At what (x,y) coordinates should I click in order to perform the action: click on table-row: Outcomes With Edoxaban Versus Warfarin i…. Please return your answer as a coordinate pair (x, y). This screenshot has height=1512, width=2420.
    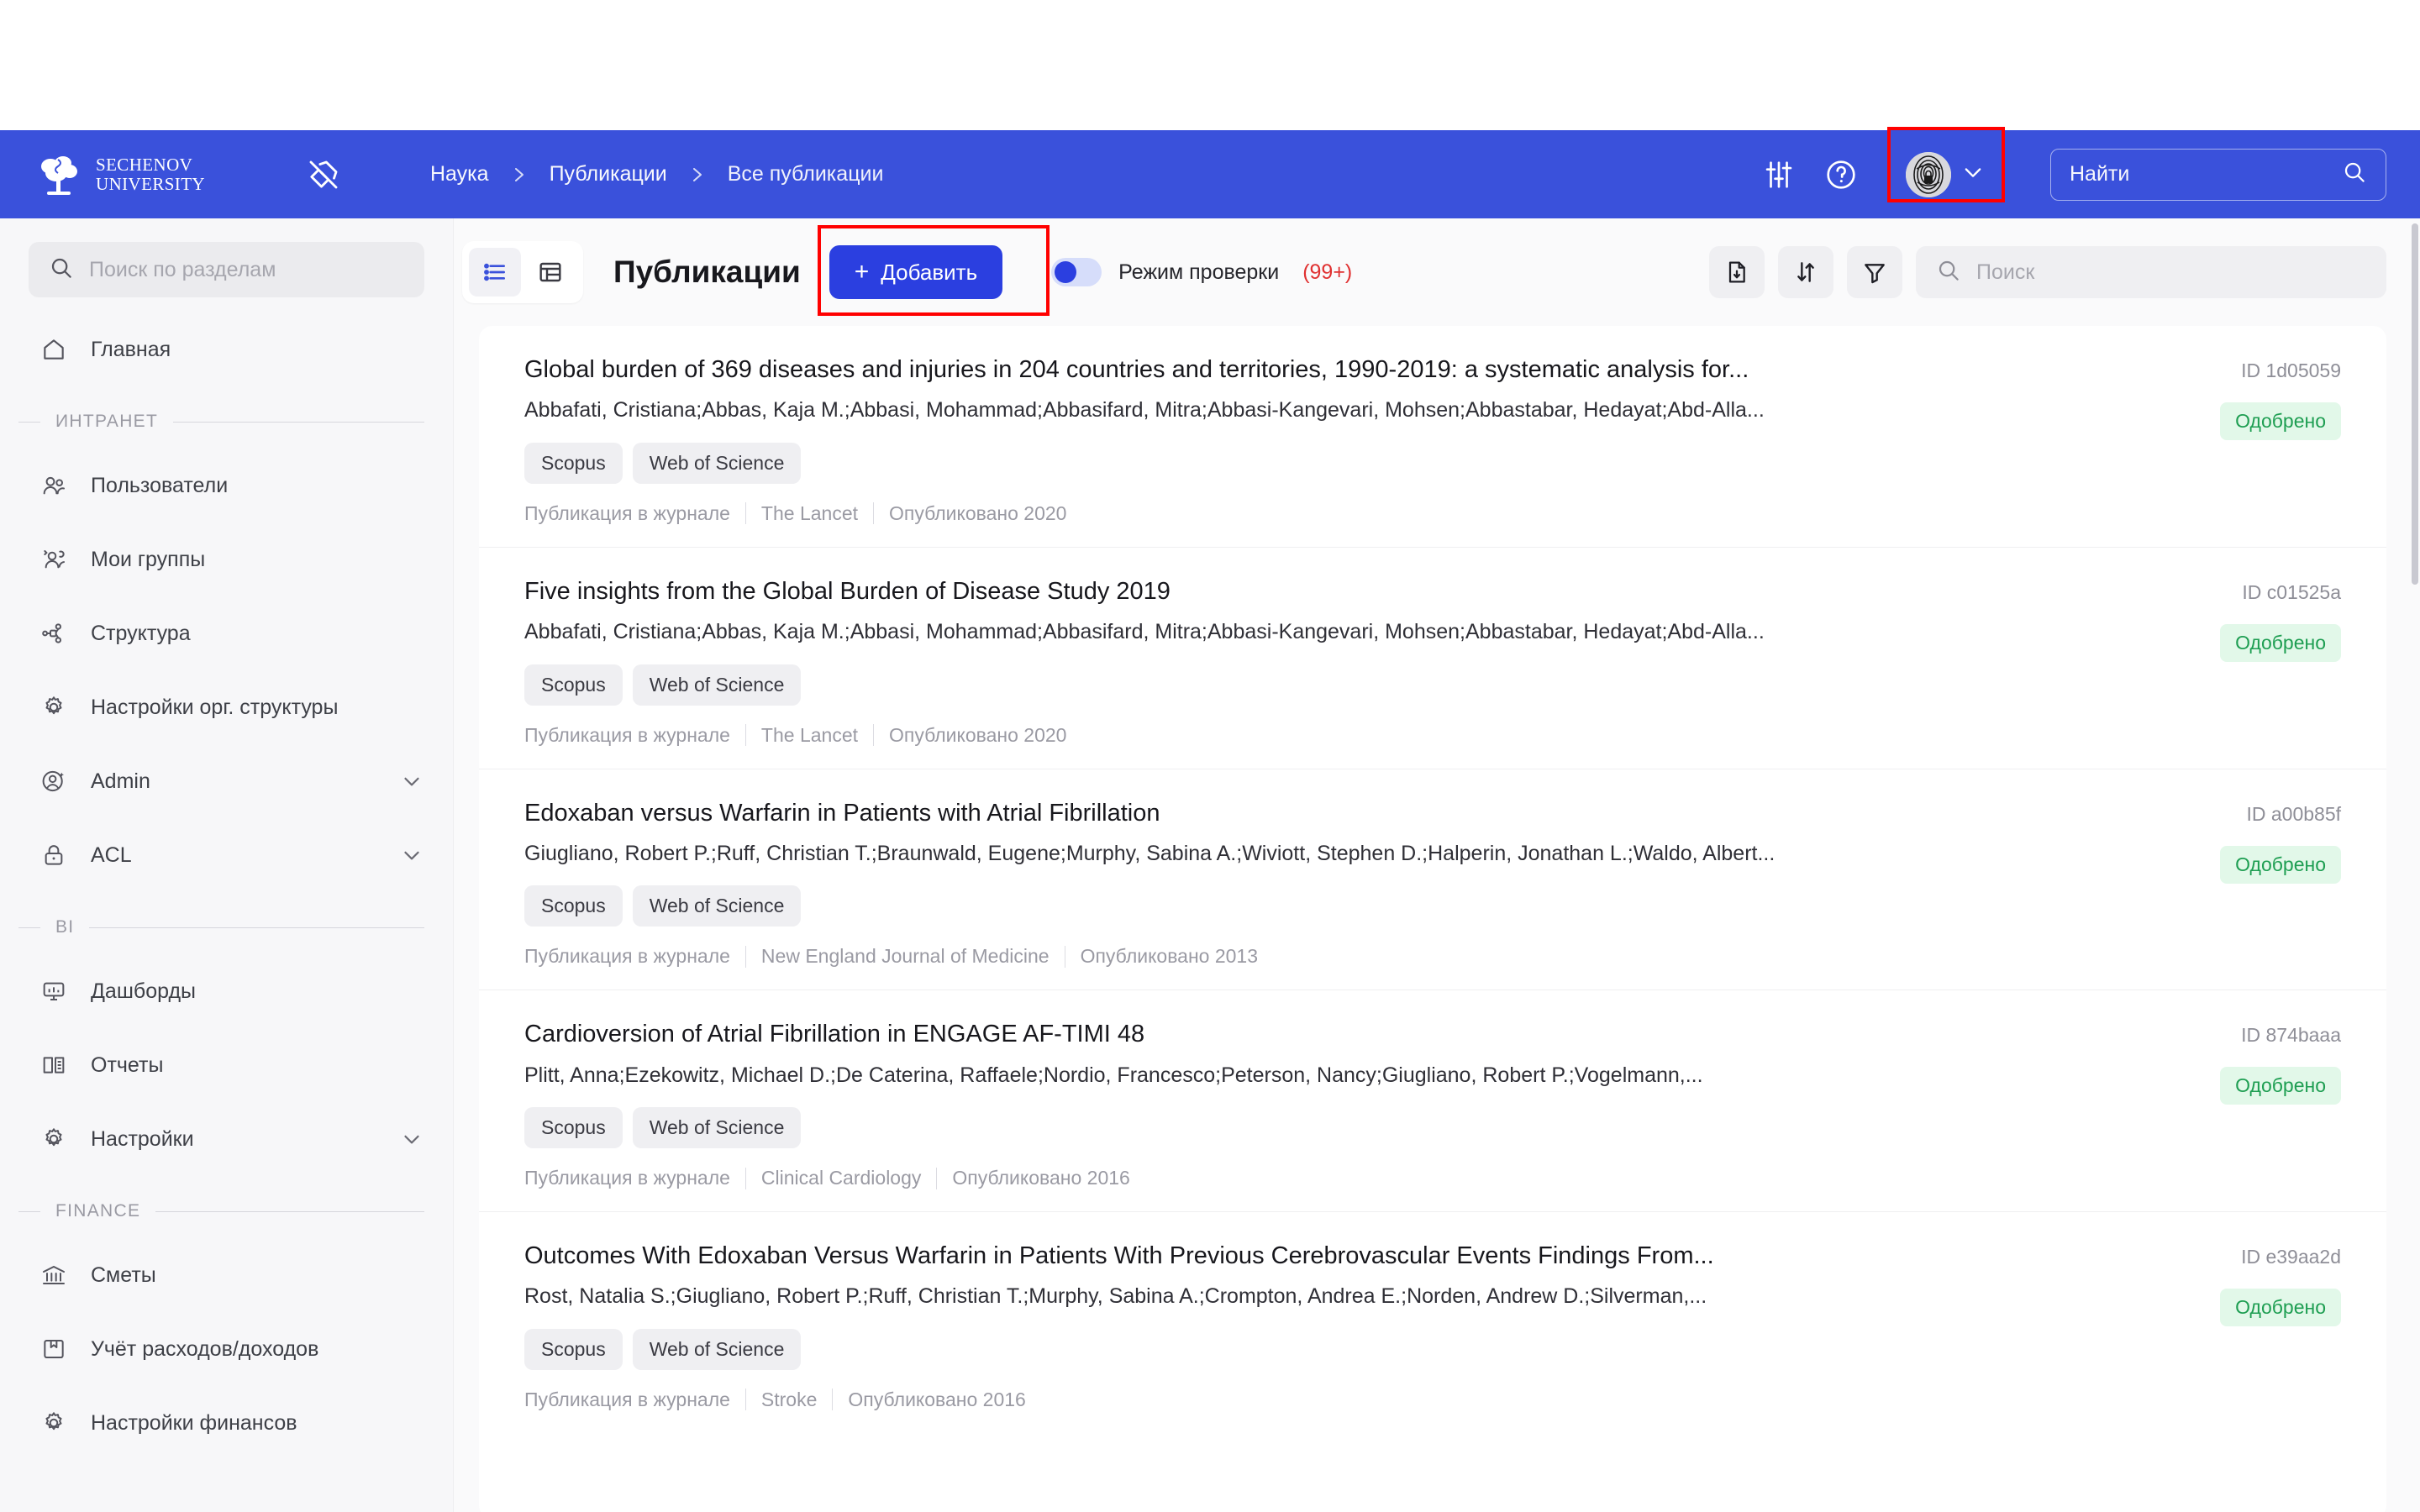
    Looking at the image, I should click on (1433, 1322).